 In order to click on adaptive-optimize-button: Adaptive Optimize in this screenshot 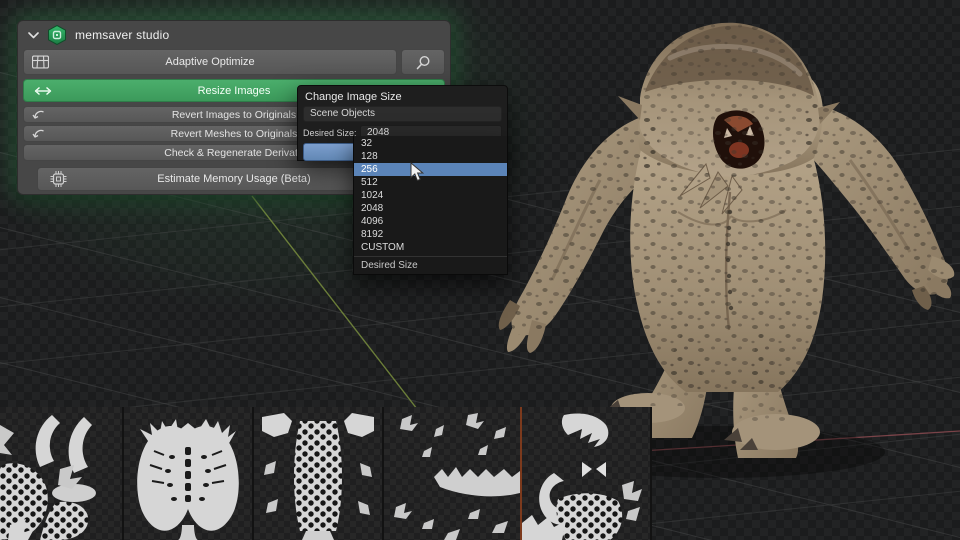, I will do `click(210, 62)`.